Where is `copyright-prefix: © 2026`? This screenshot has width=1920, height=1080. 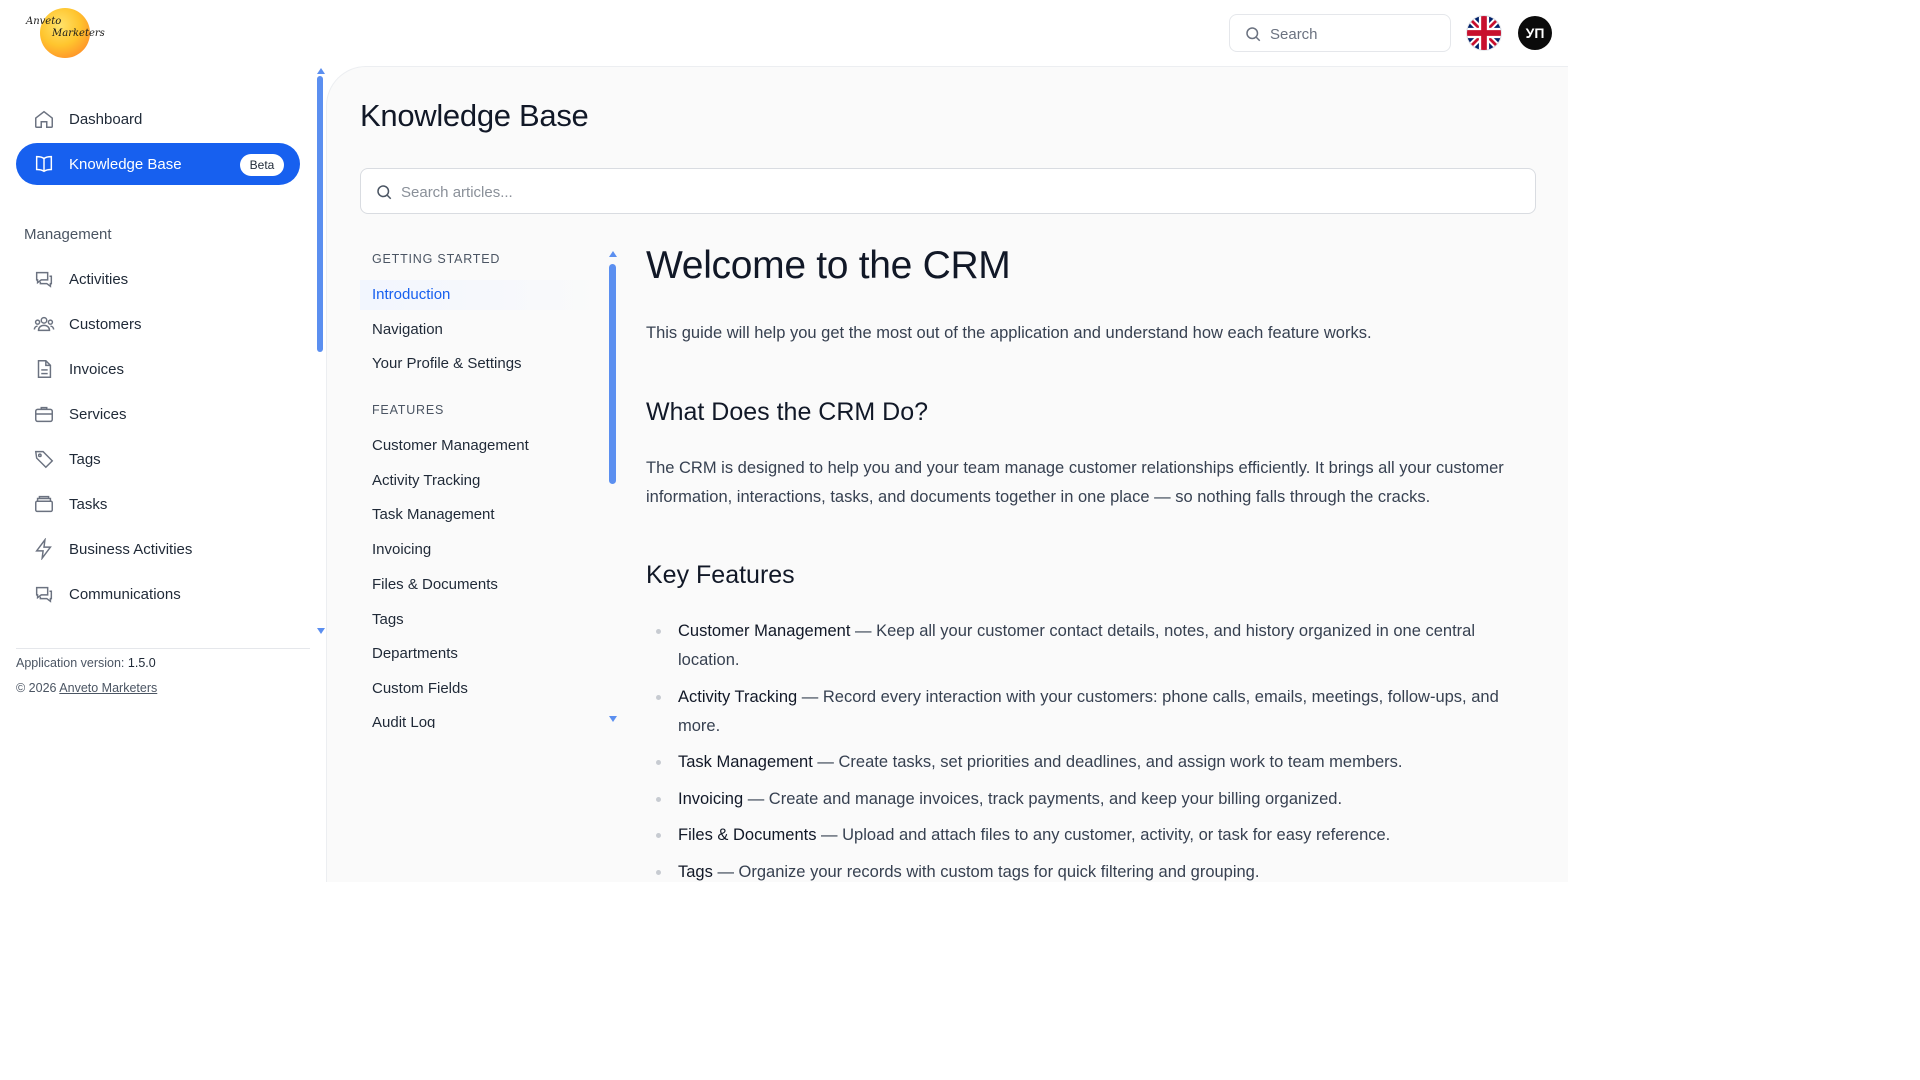
copyright-prefix: © 2026 is located at coordinates (36, 688).